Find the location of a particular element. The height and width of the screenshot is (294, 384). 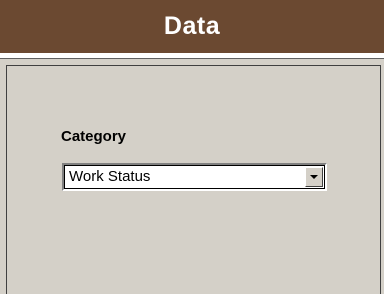

category-select: Work Status is located at coordinates (194, 177).